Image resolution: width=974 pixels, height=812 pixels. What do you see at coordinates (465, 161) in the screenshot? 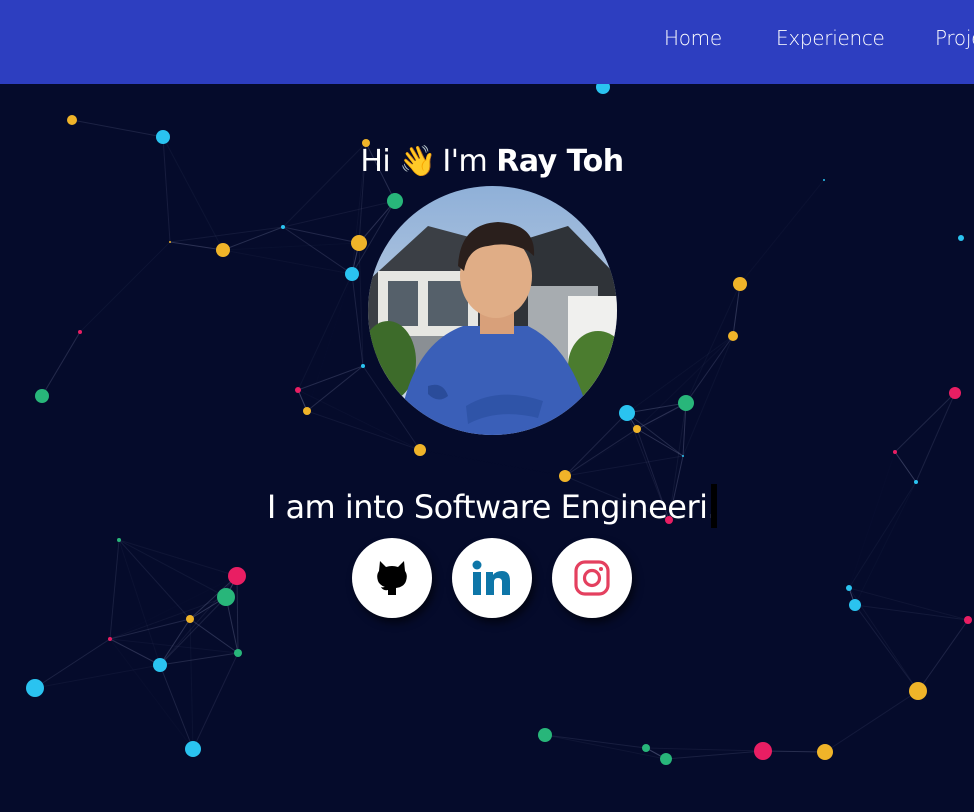
I see `greeting-mid: I'm` at bounding box center [465, 161].